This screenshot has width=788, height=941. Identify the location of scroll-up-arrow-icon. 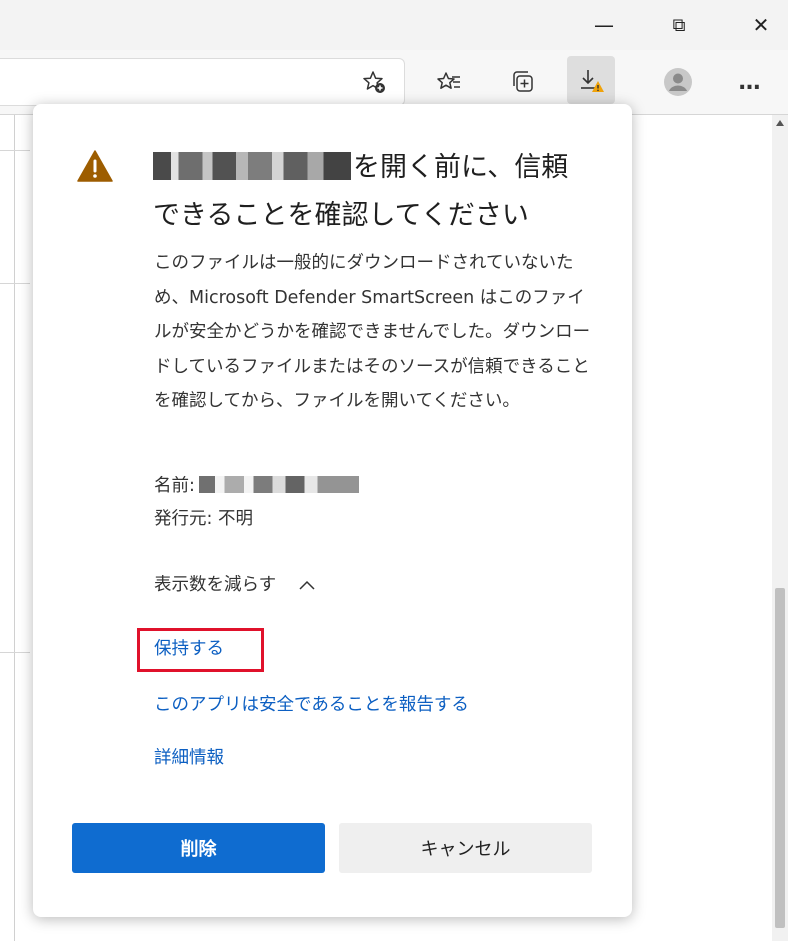
(780, 123).